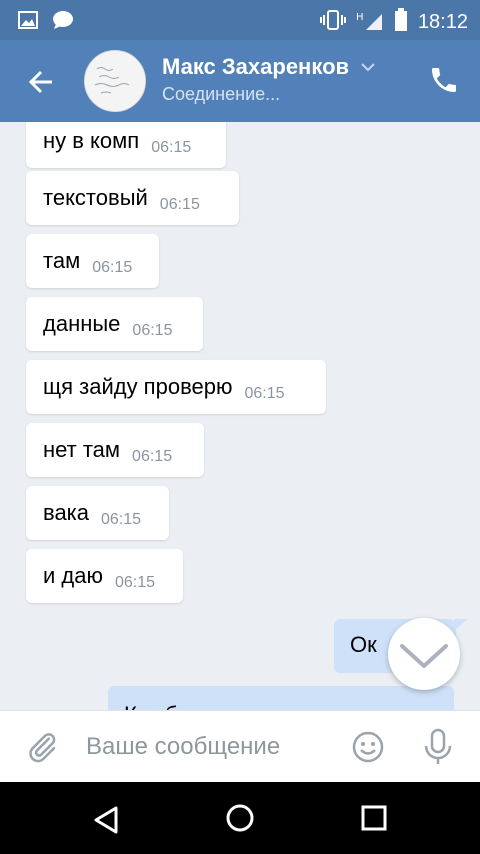  Describe the element at coordinates (183, 747) in the screenshot. I see `message-input: Ваше сообщение` at that location.